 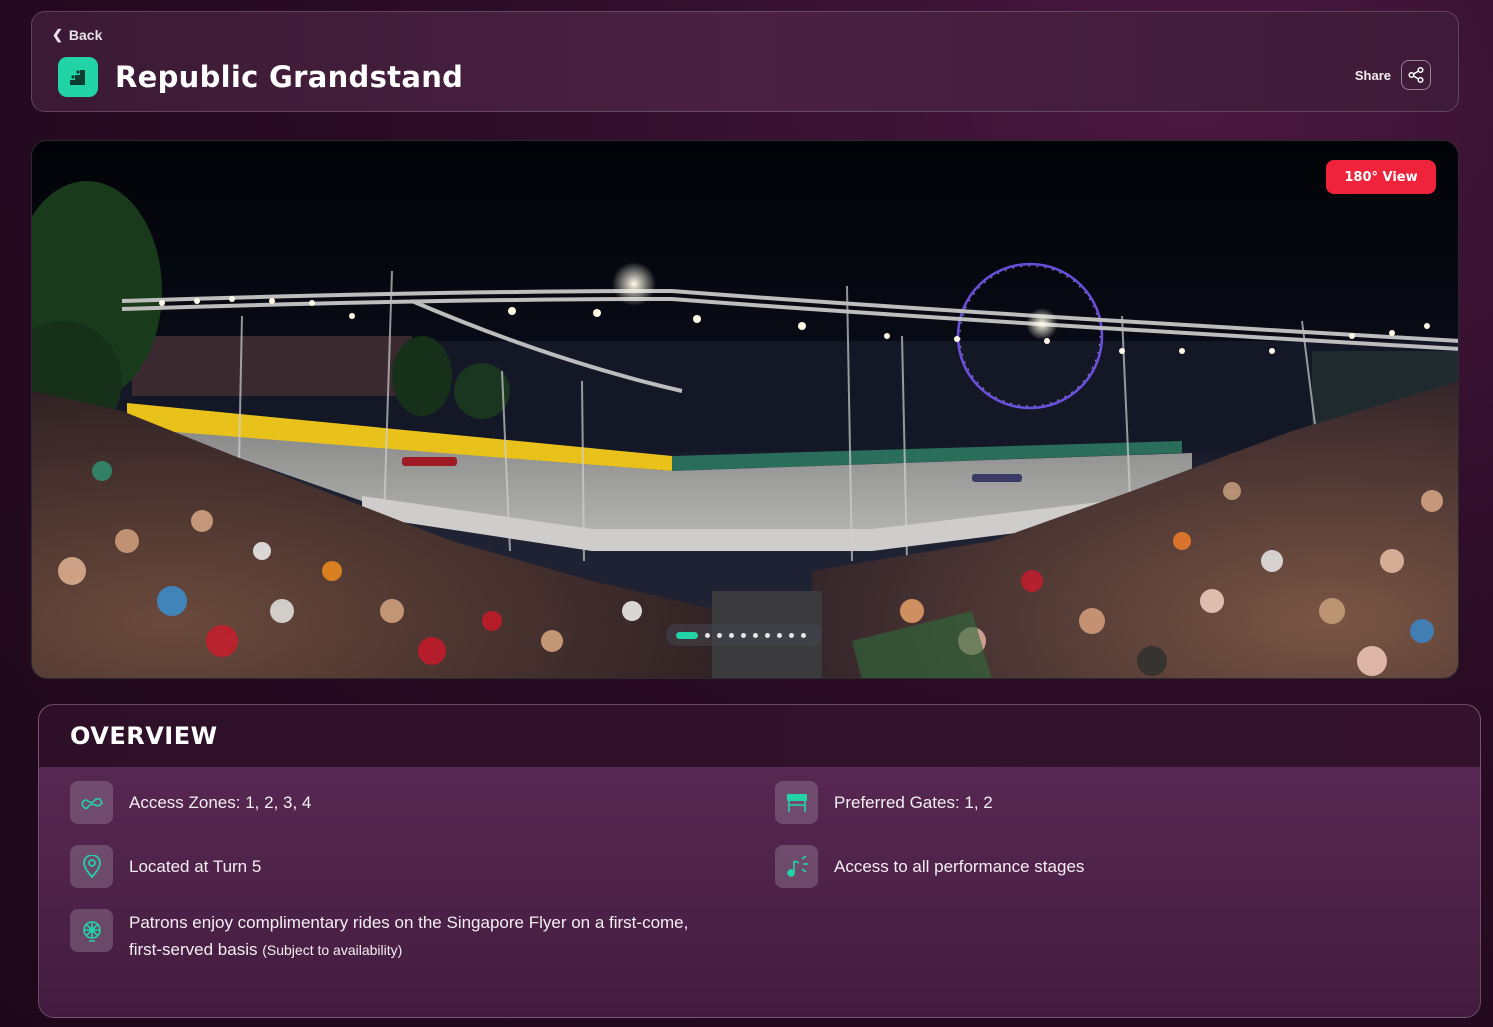 I want to click on gate-icon, so click(x=796, y=802).